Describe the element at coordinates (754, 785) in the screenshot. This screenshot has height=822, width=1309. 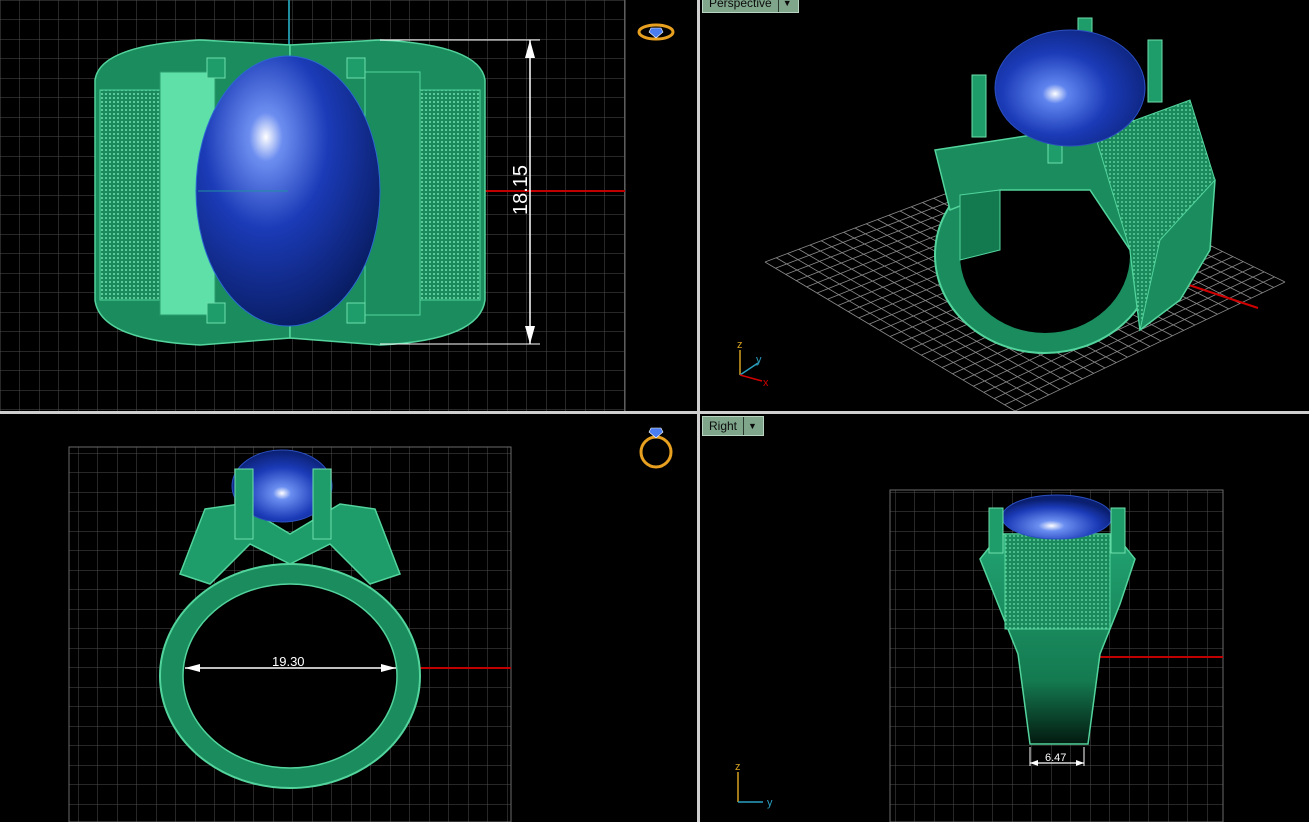
I see `axis-triad: z y` at that location.